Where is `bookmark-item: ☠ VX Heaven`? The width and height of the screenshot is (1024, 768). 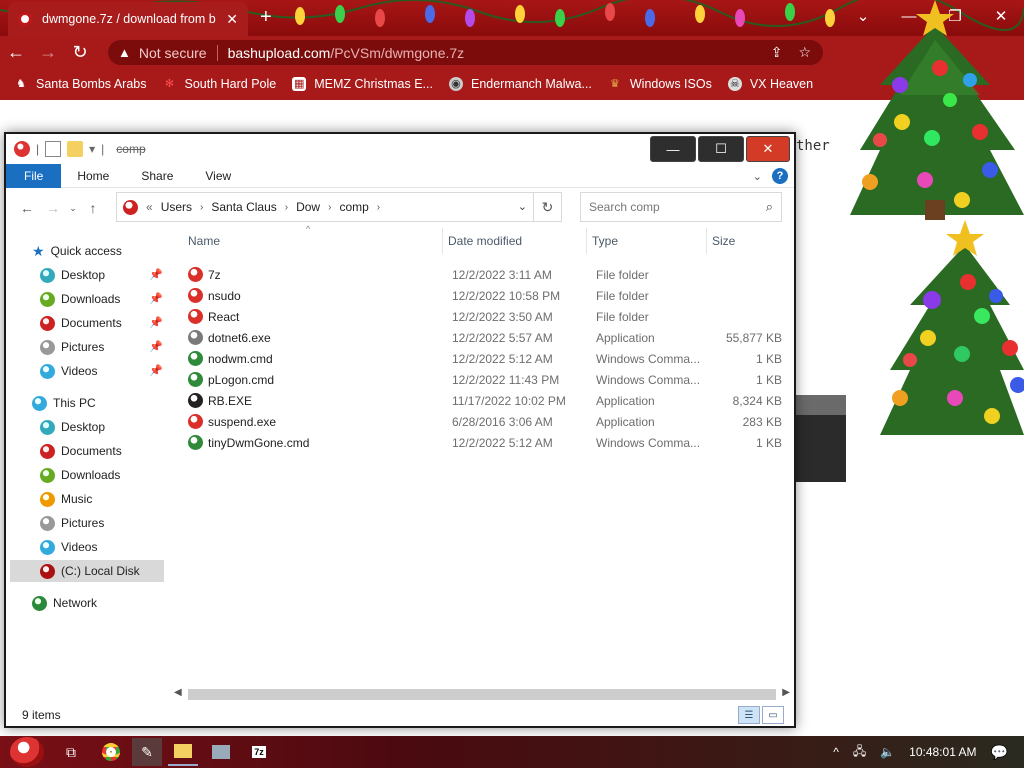
bookmark-item: ☠ VX Heaven is located at coordinates (770, 84).